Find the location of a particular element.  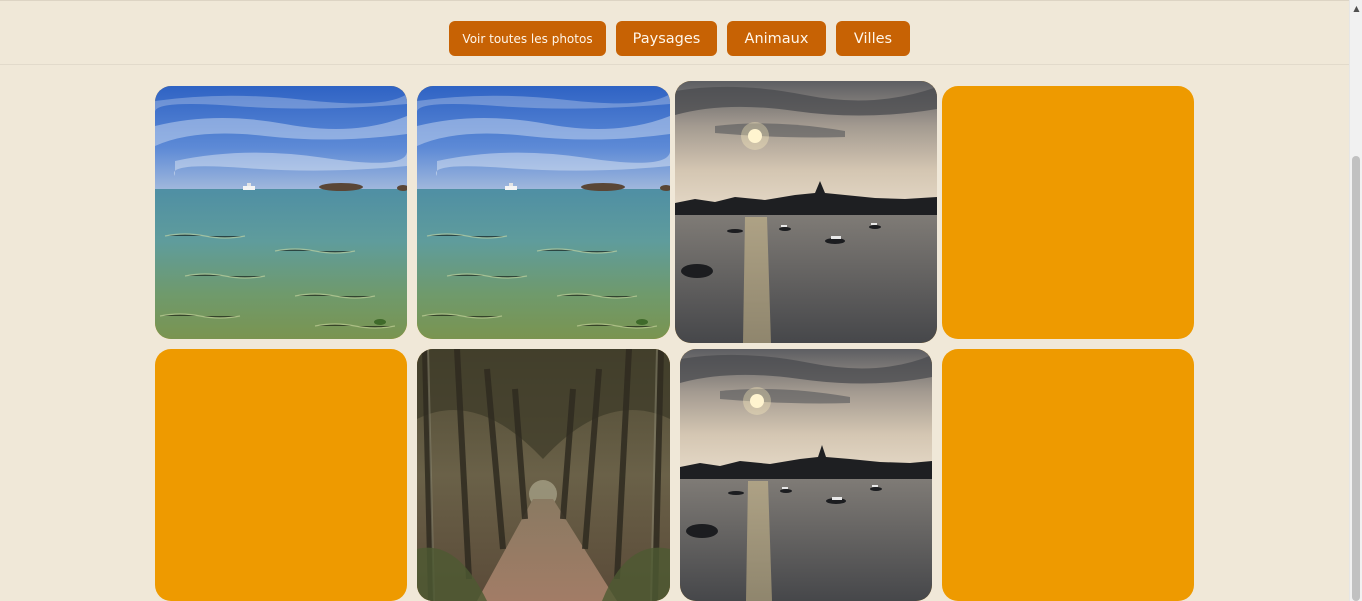

forest-path-image is located at coordinates (543, 475).